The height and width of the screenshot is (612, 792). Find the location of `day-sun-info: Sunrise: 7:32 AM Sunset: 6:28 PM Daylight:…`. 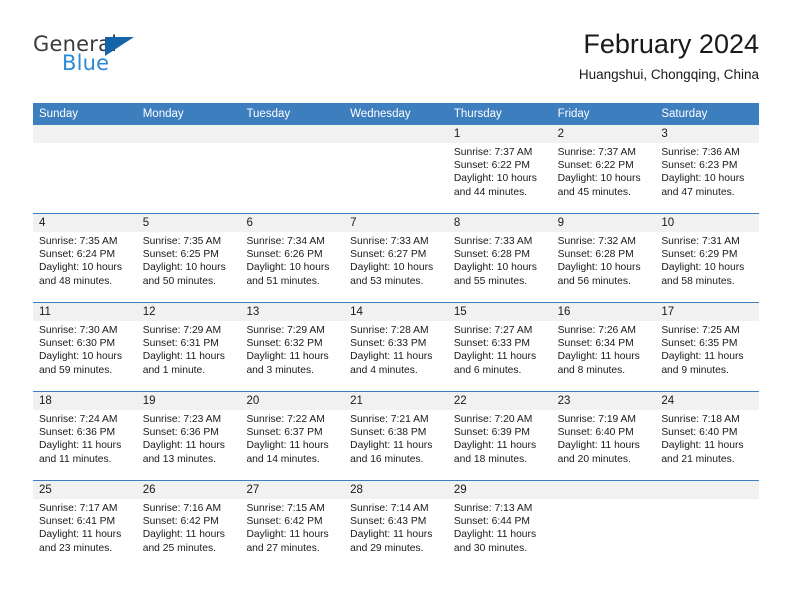

day-sun-info: Sunrise: 7:32 AM Sunset: 6:28 PM Daylight:… is located at coordinates (604, 260).